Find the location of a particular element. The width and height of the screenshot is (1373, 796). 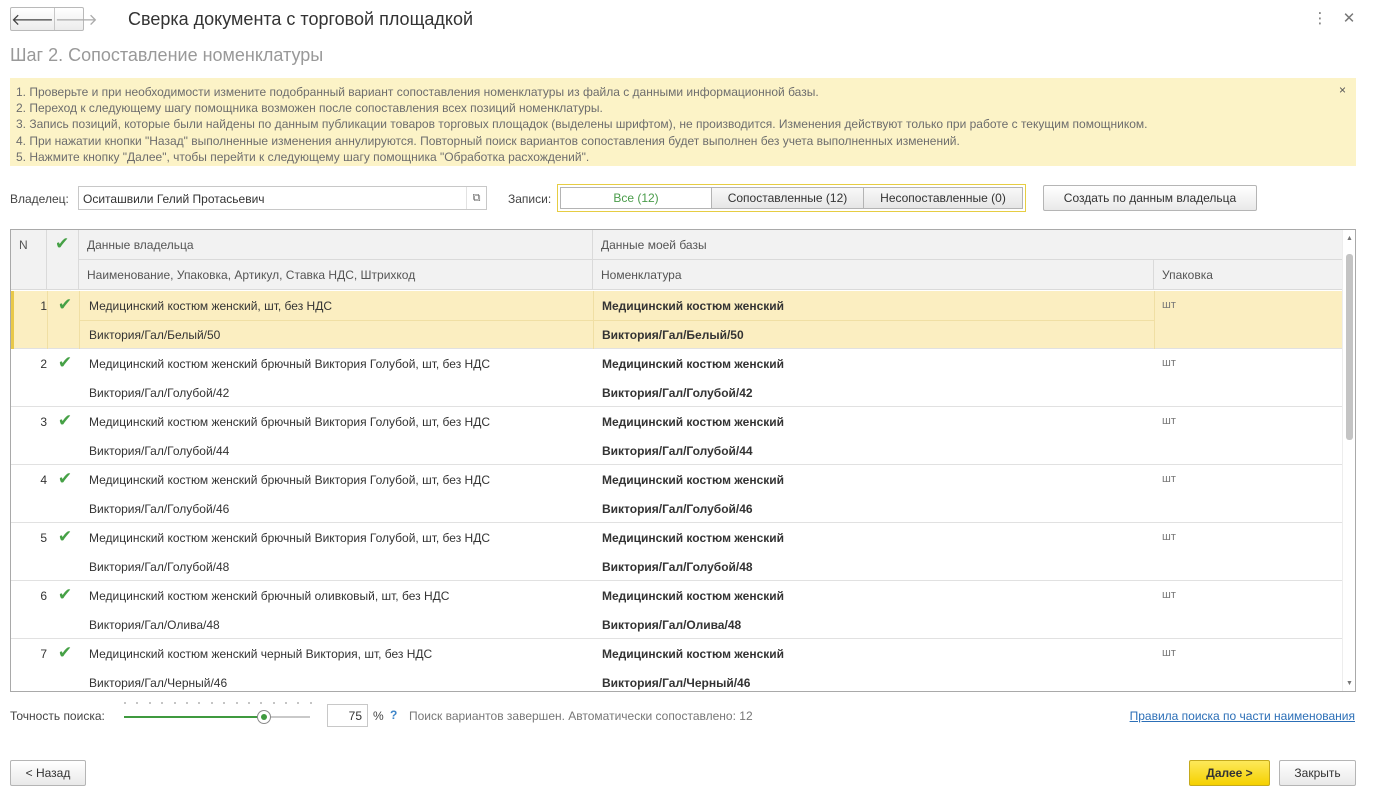

arrow-right-icon: 🡒 is located at coordinates (76, 20).